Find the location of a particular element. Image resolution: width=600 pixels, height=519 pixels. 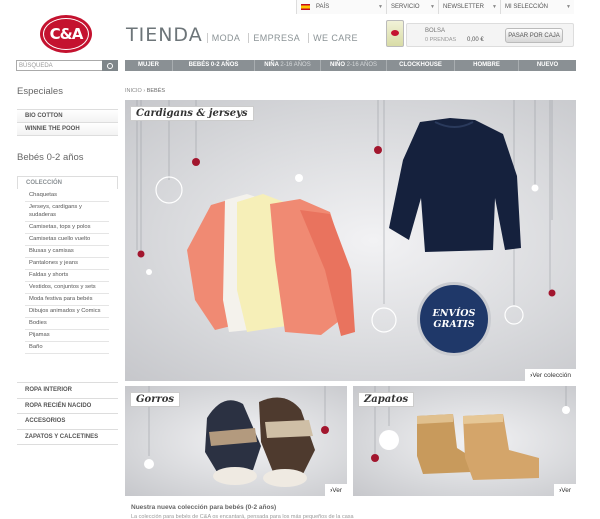

free-shipping-badge: ENVÍOS GRATIS is located at coordinates (454, 319).